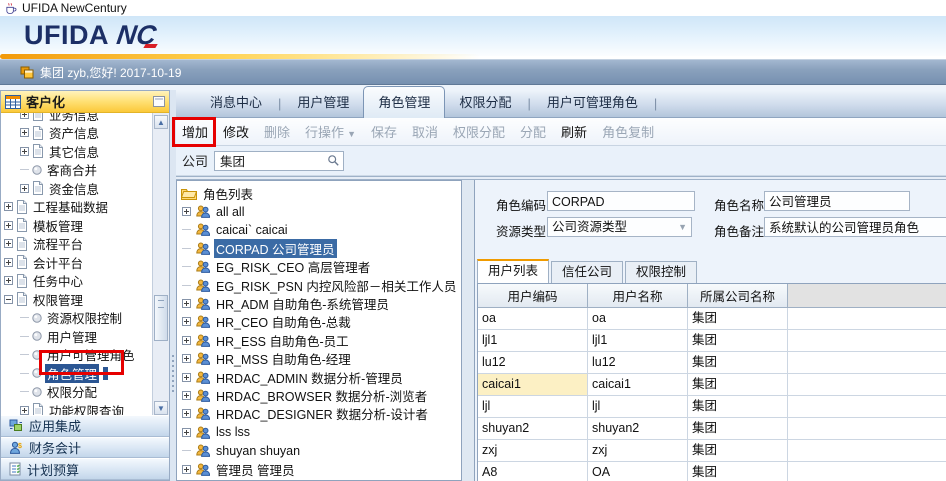 The image size is (946, 481). I want to click on company-filter-input: 集团, so click(279, 160).